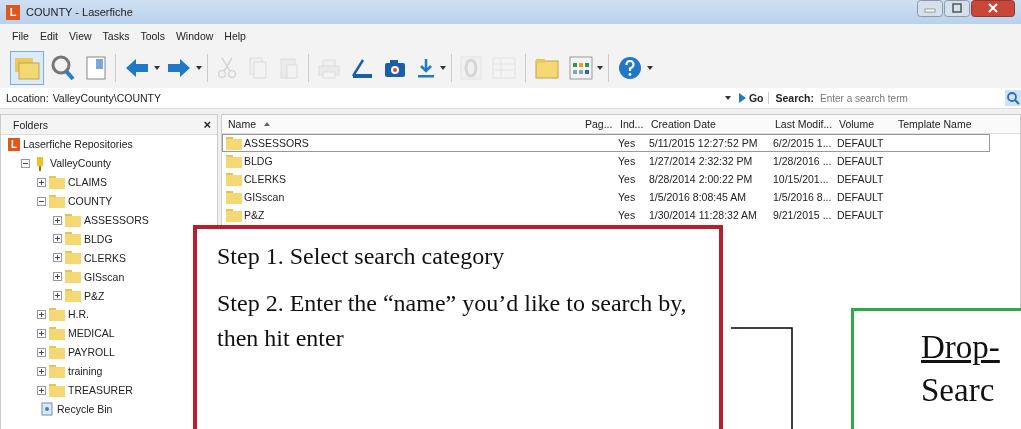 The width and height of the screenshot is (1021, 429). I want to click on recycle-bin-icon, so click(47, 409).